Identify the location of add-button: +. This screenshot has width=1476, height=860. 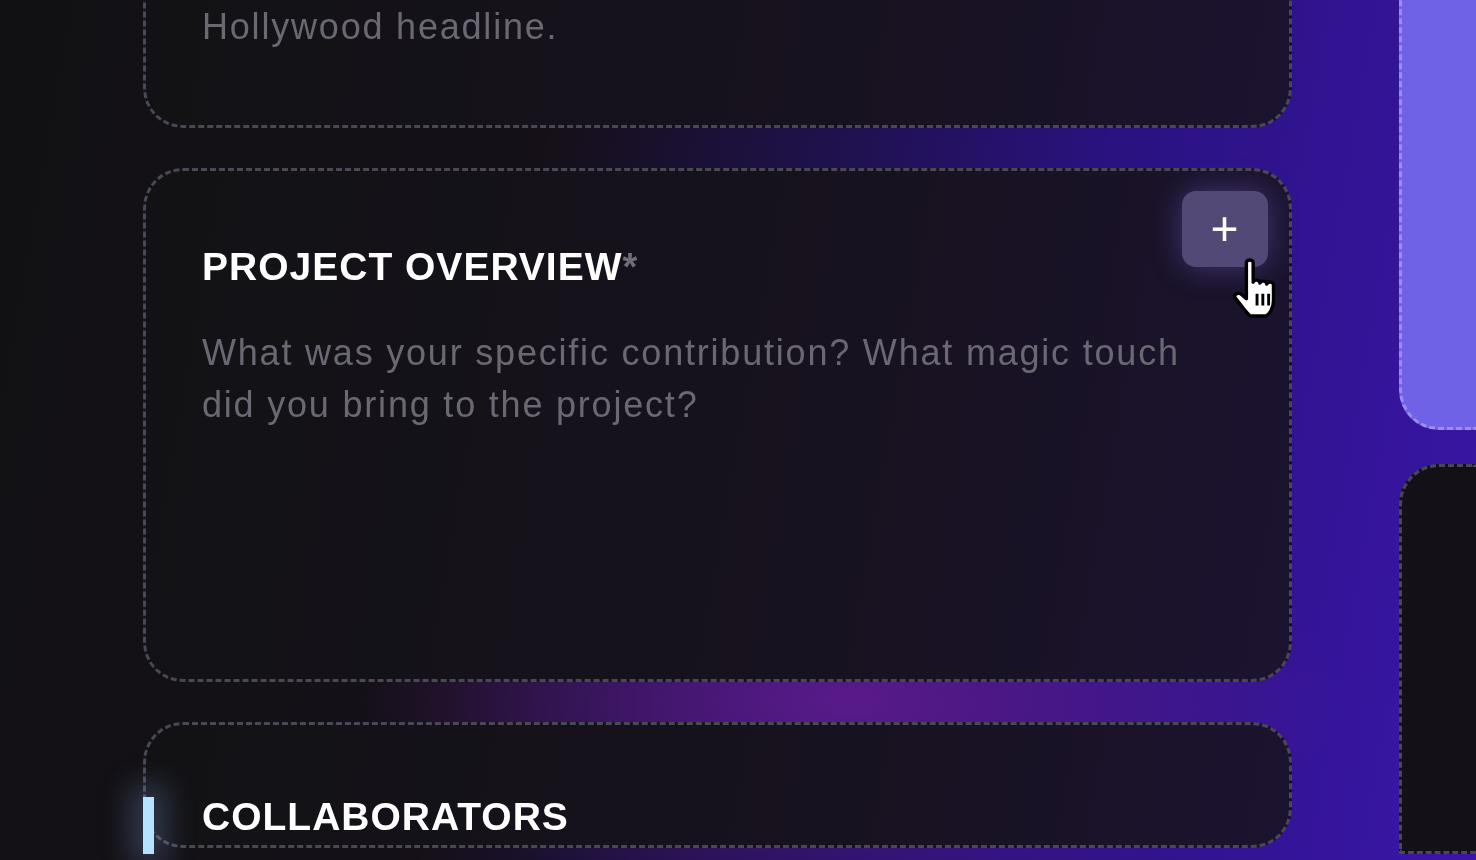
(1224, 229).